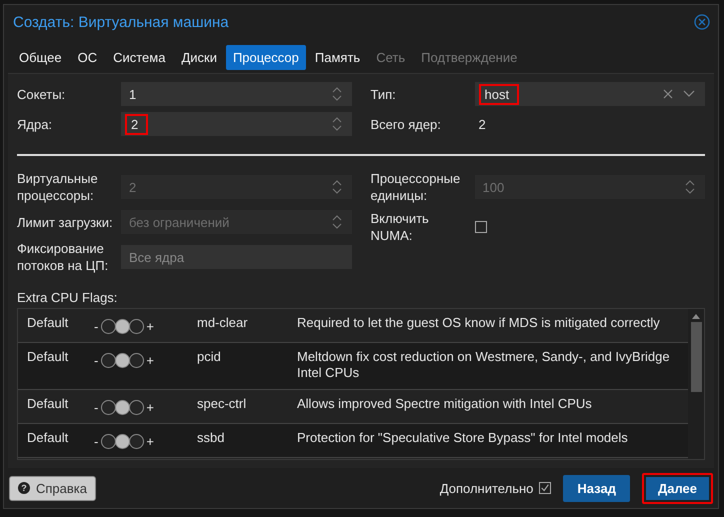  I want to click on input-field: Все ядра, so click(236, 257).